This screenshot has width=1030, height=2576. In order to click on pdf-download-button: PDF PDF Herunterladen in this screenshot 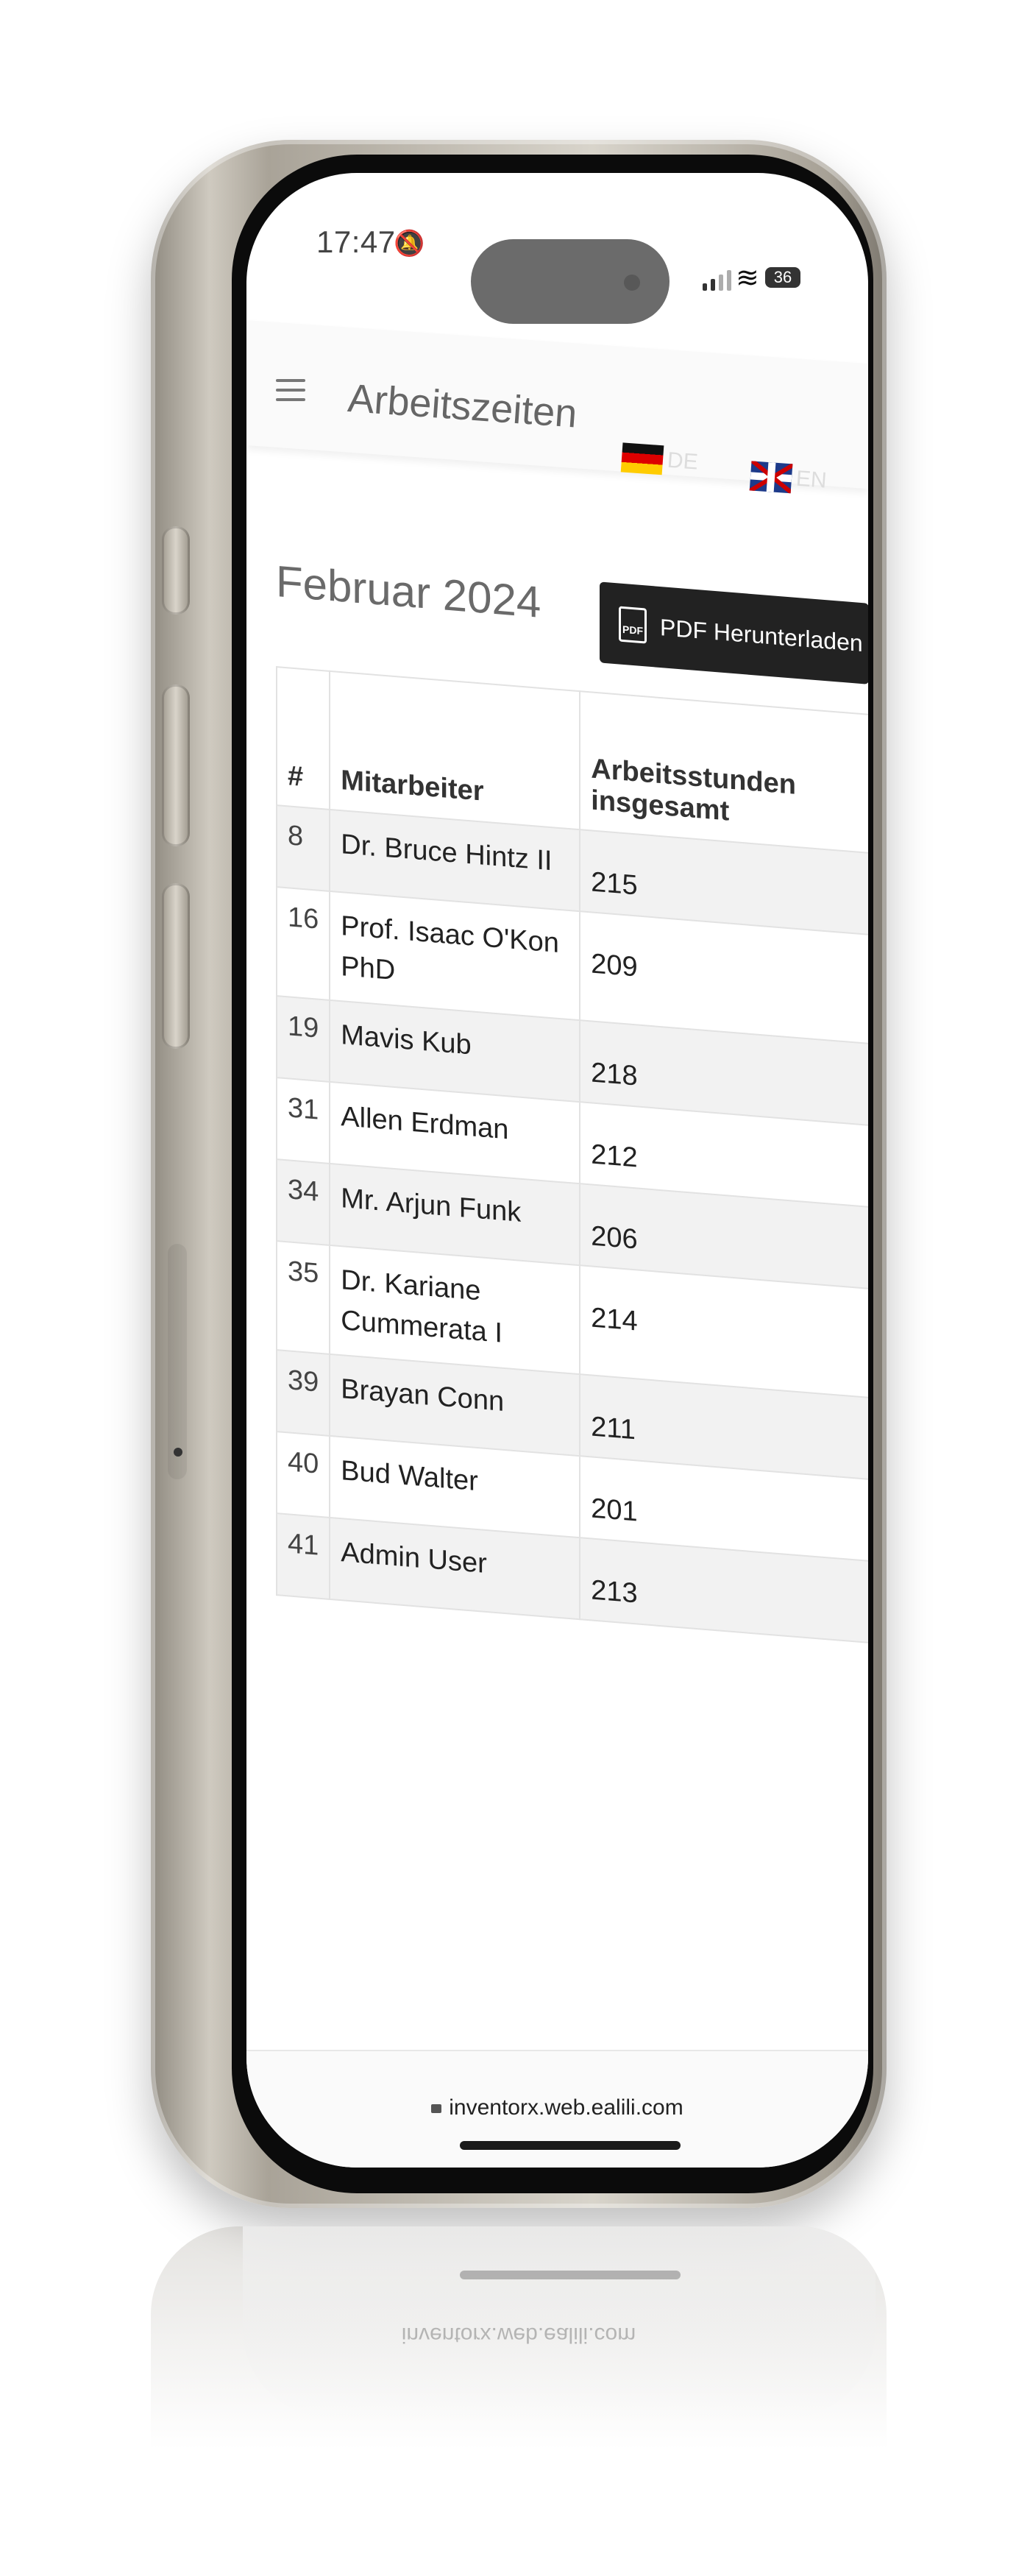, I will do `click(734, 632)`.